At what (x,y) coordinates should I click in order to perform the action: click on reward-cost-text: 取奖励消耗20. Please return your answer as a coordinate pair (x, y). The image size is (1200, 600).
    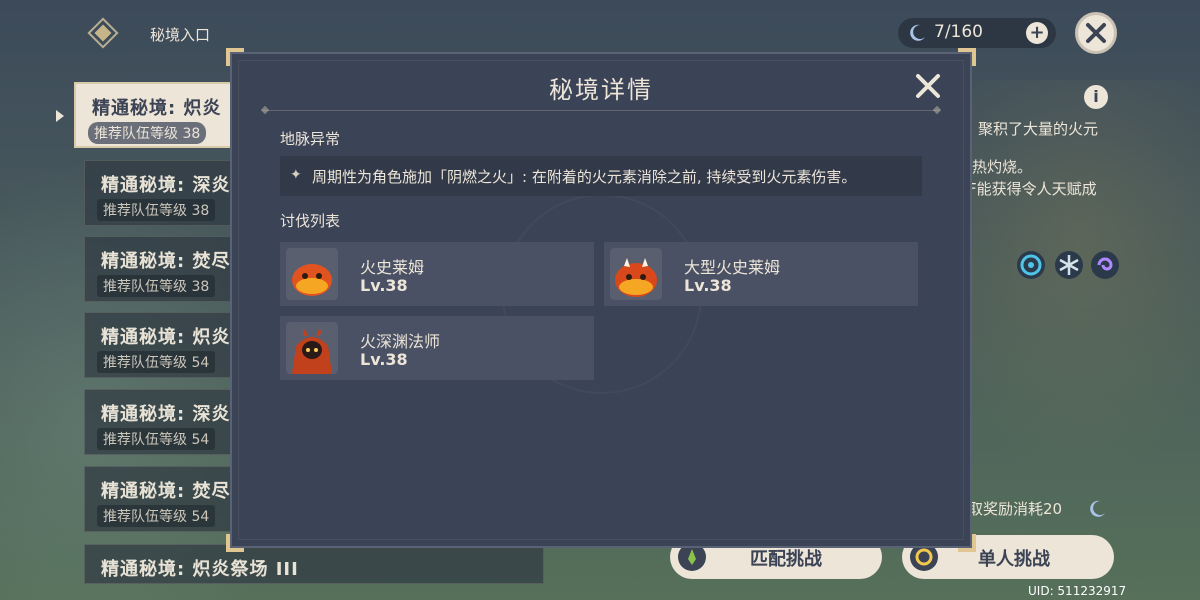
    Looking at the image, I should click on (1015, 509).